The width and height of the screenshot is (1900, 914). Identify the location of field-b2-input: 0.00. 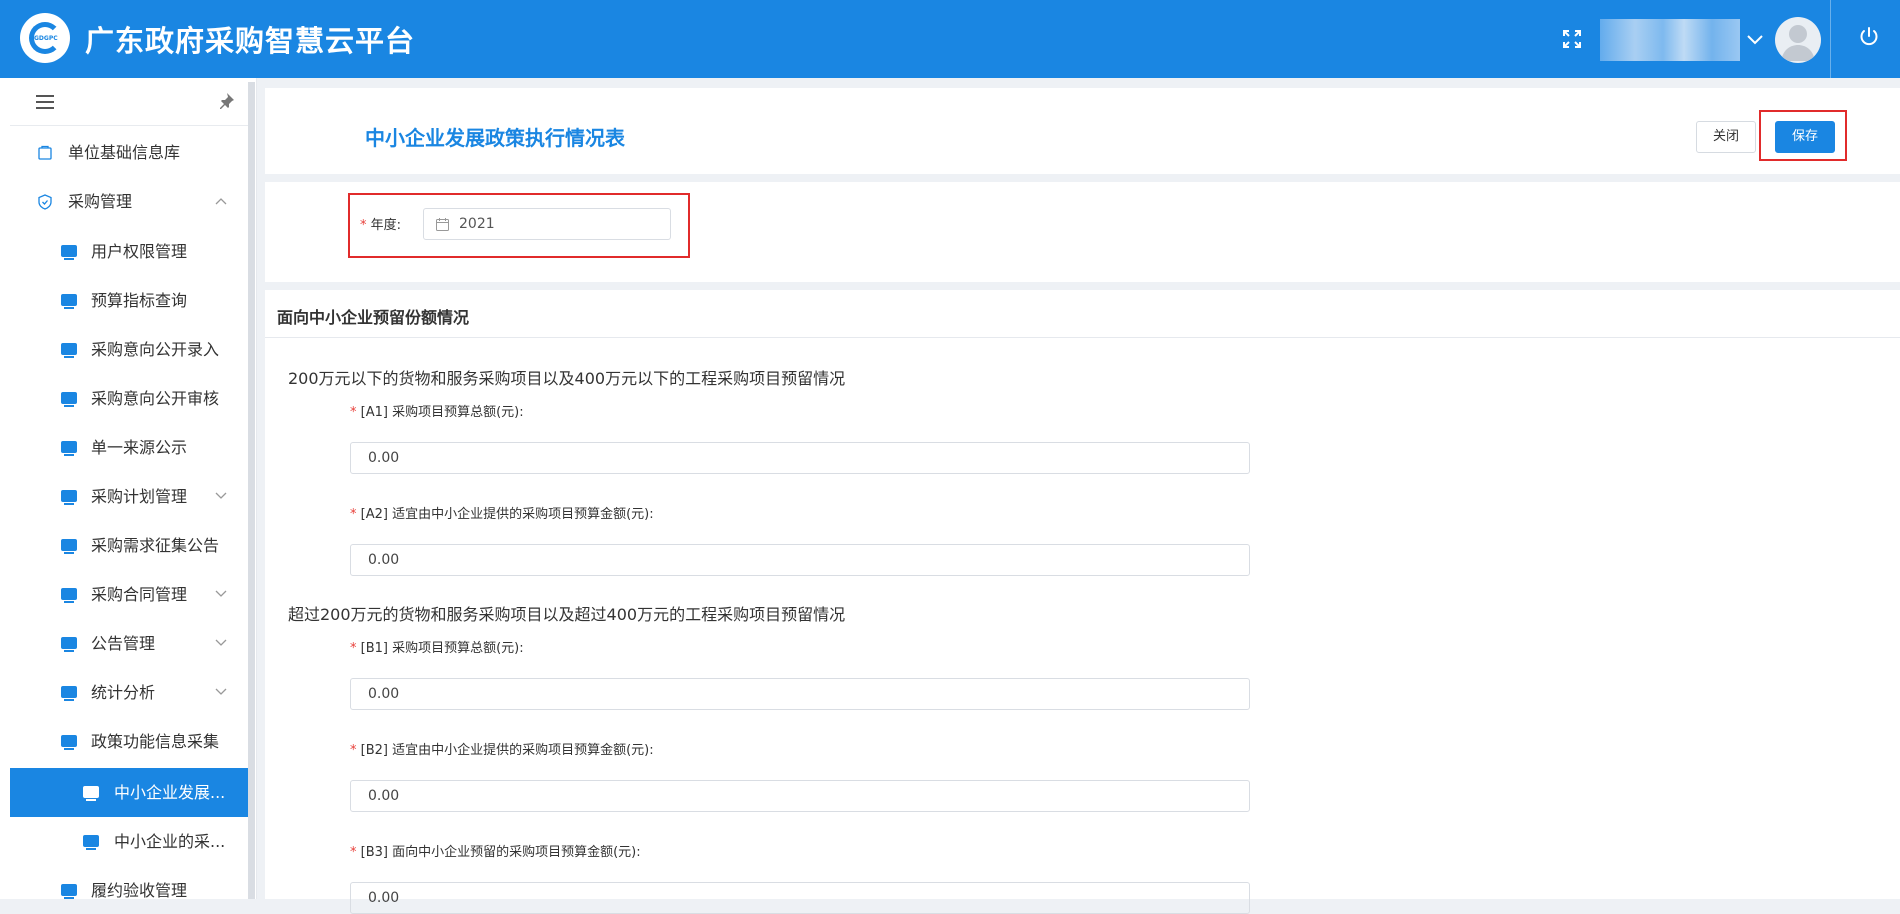
(800, 796).